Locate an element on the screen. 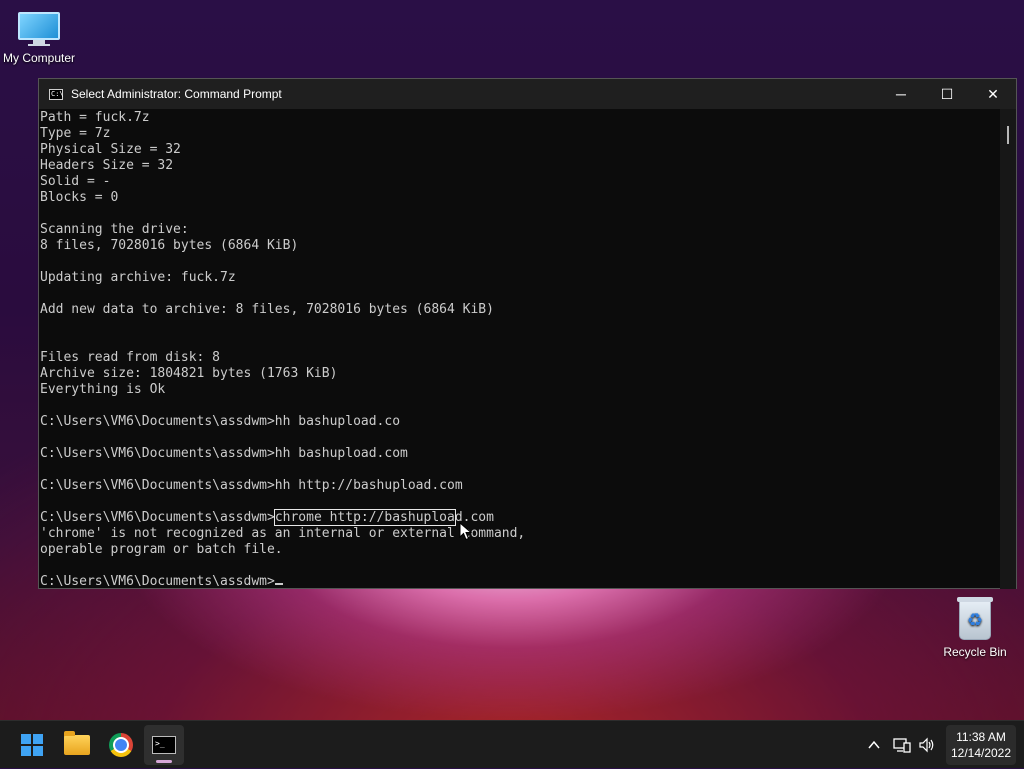 The height and width of the screenshot is (769, 1024). command-prompt-taskbar-button: >_ is located at coordinates (164, 745).